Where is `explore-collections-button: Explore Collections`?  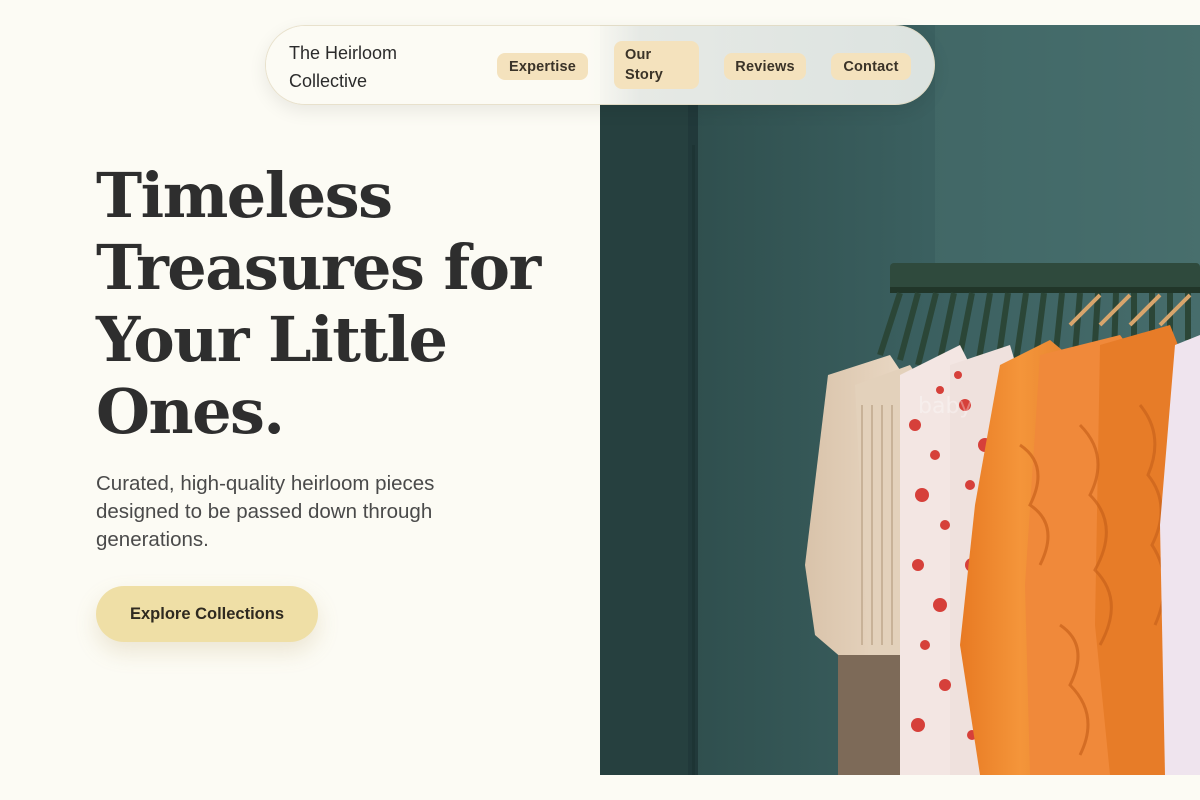
explore-collections-button: Explore Collections is located at coordinates (207, 614).